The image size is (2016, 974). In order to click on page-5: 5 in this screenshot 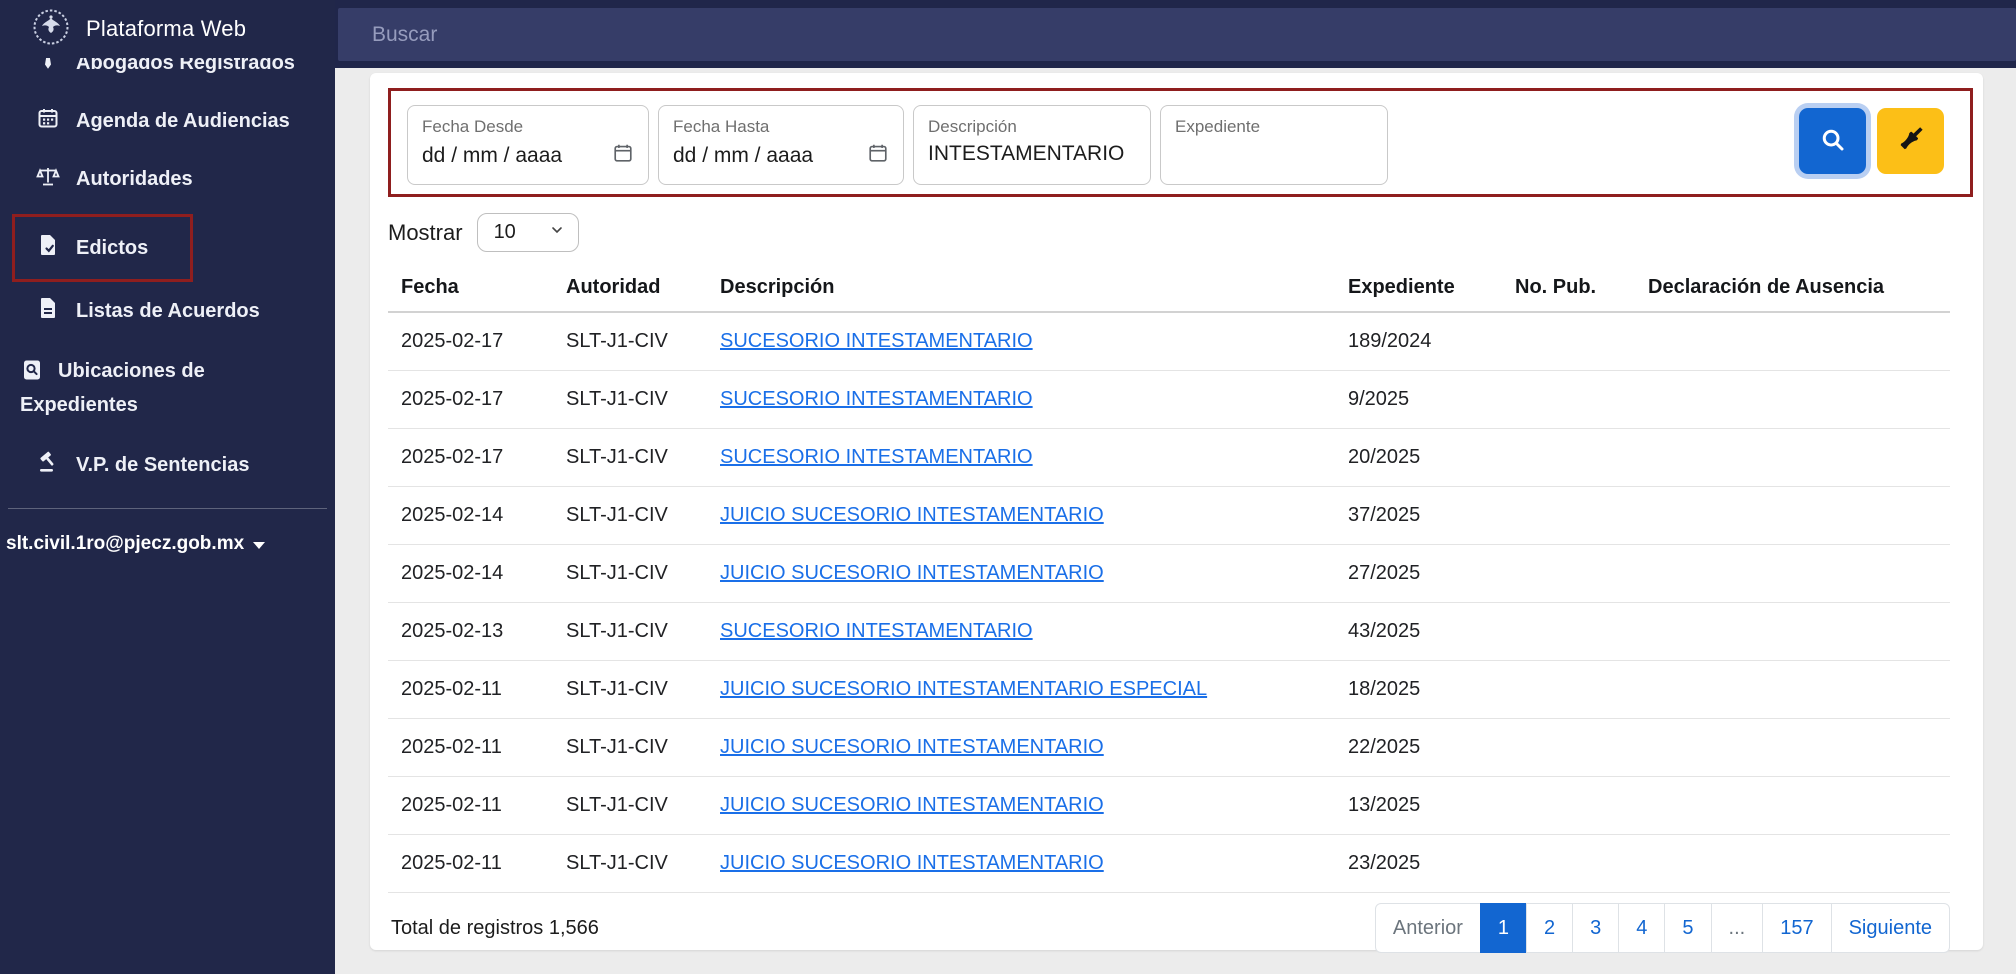, I will do `click(1688, 928)`.